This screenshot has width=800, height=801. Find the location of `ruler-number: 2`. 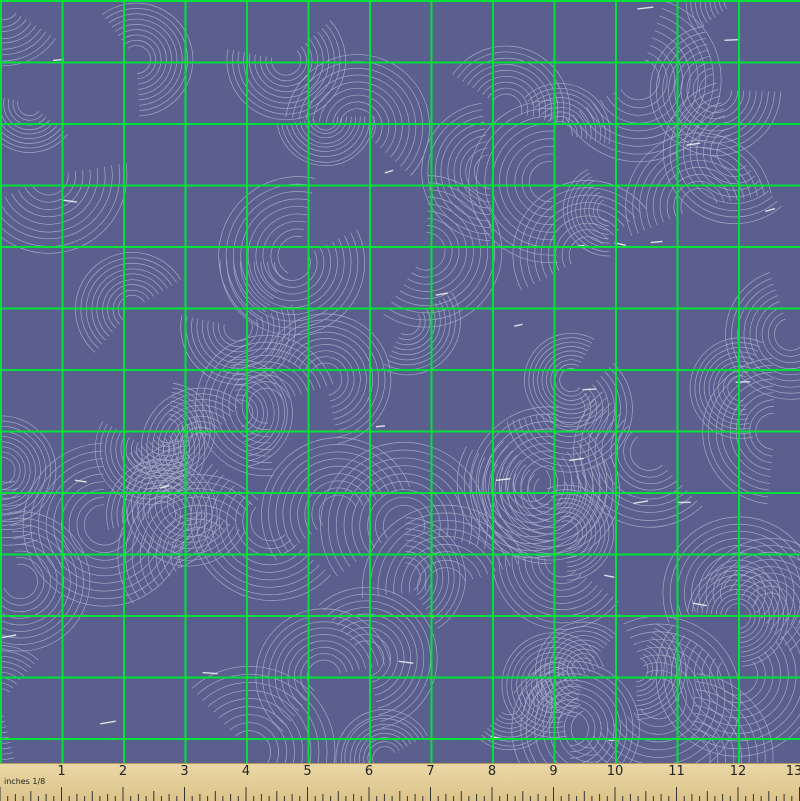

ruler-number: 2 is located at coordinates (123, 772).